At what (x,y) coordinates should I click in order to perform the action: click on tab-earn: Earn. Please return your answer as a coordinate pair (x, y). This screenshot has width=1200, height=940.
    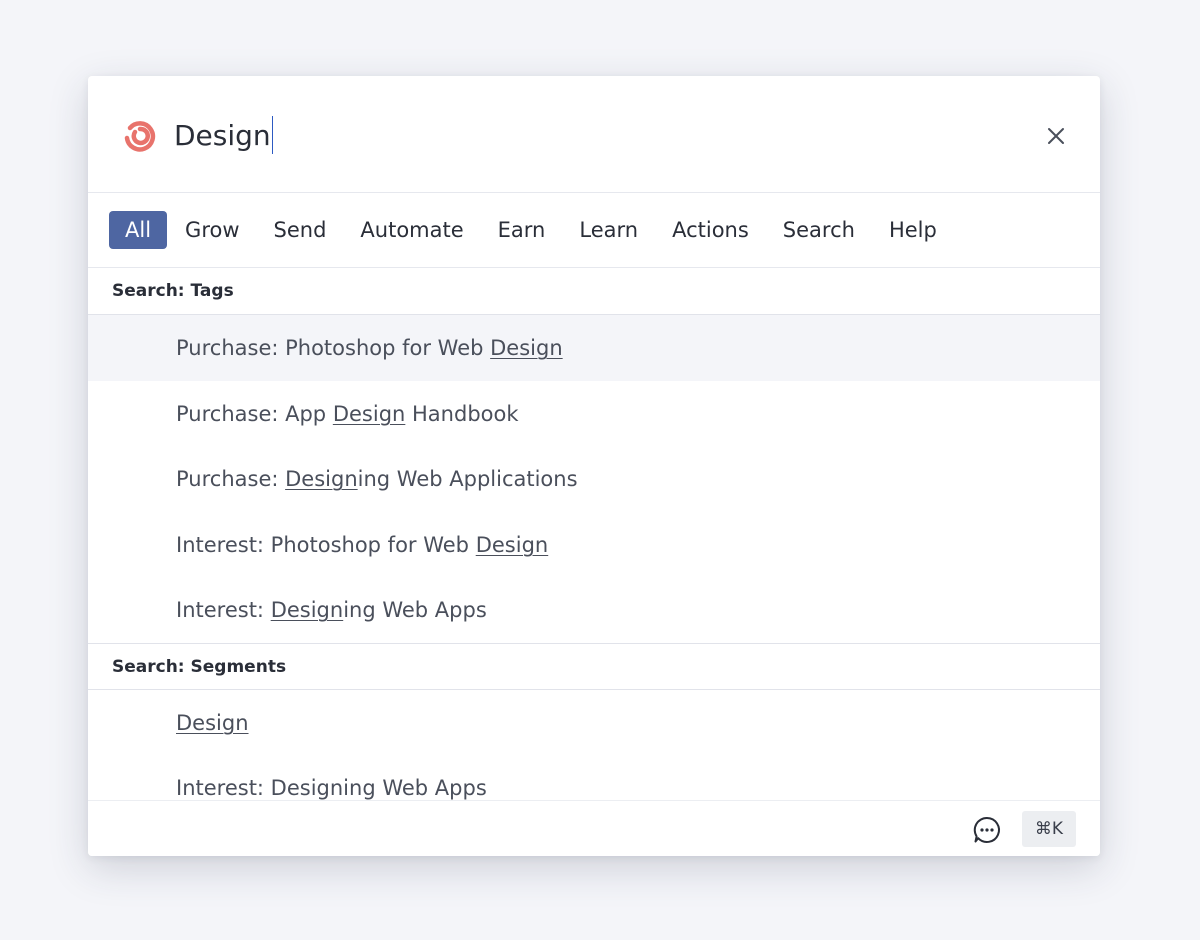
    Looking at the image, I should click on (522, 230).